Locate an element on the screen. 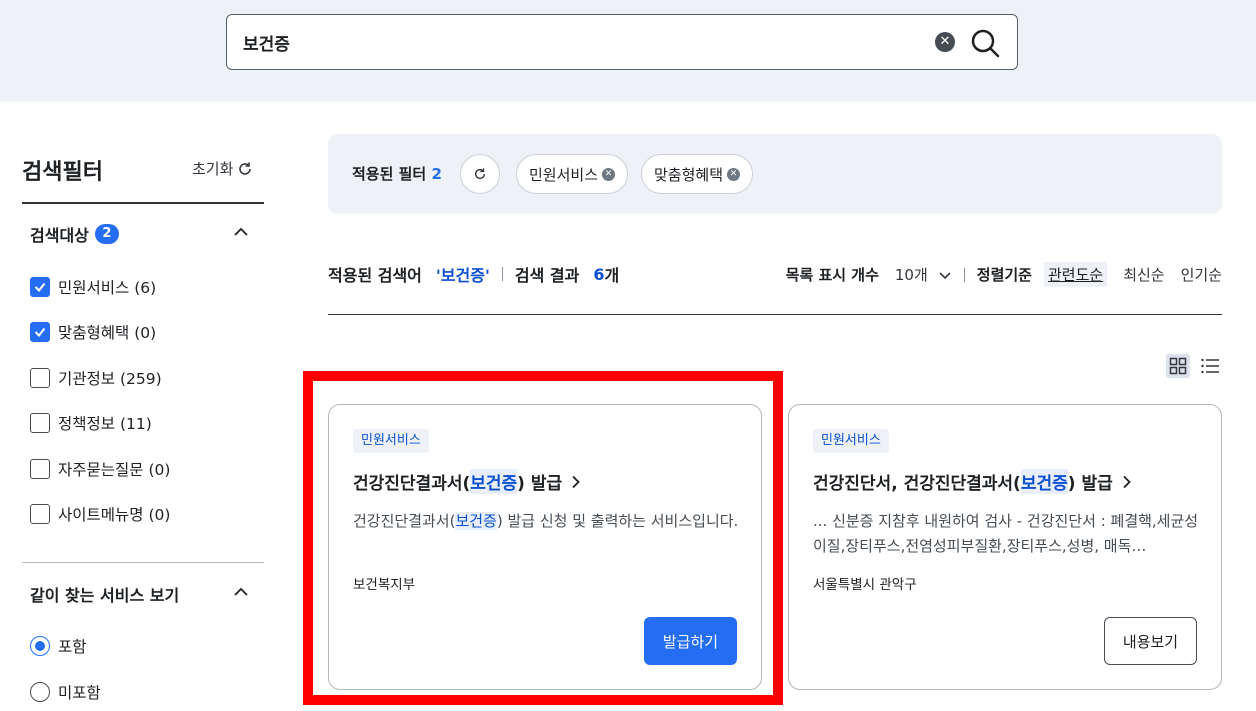 This screenshot has width=1256, height=711. card-title-link: 건강진단결과서(보건증) 발급 is located at coordinates (468, 481).